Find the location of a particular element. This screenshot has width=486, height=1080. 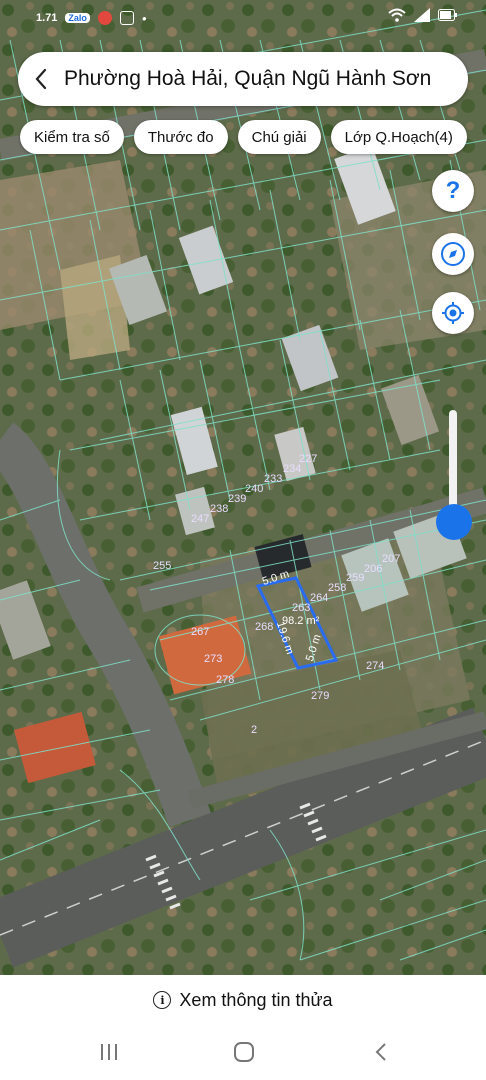

navigation-bar is located at coordinates (243, 1052).